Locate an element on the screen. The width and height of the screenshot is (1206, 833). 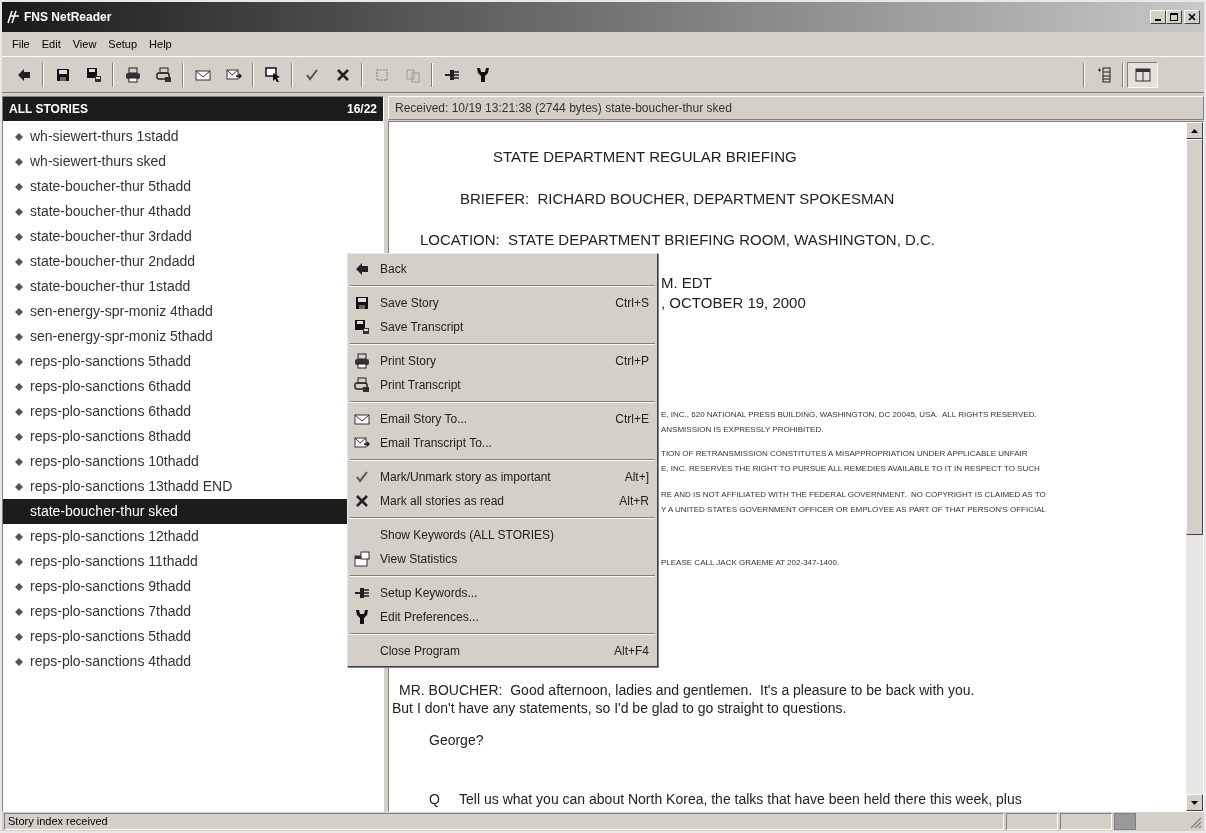
story-item: state-boucher-thur 4thadd is located at coordinates (175, 211).